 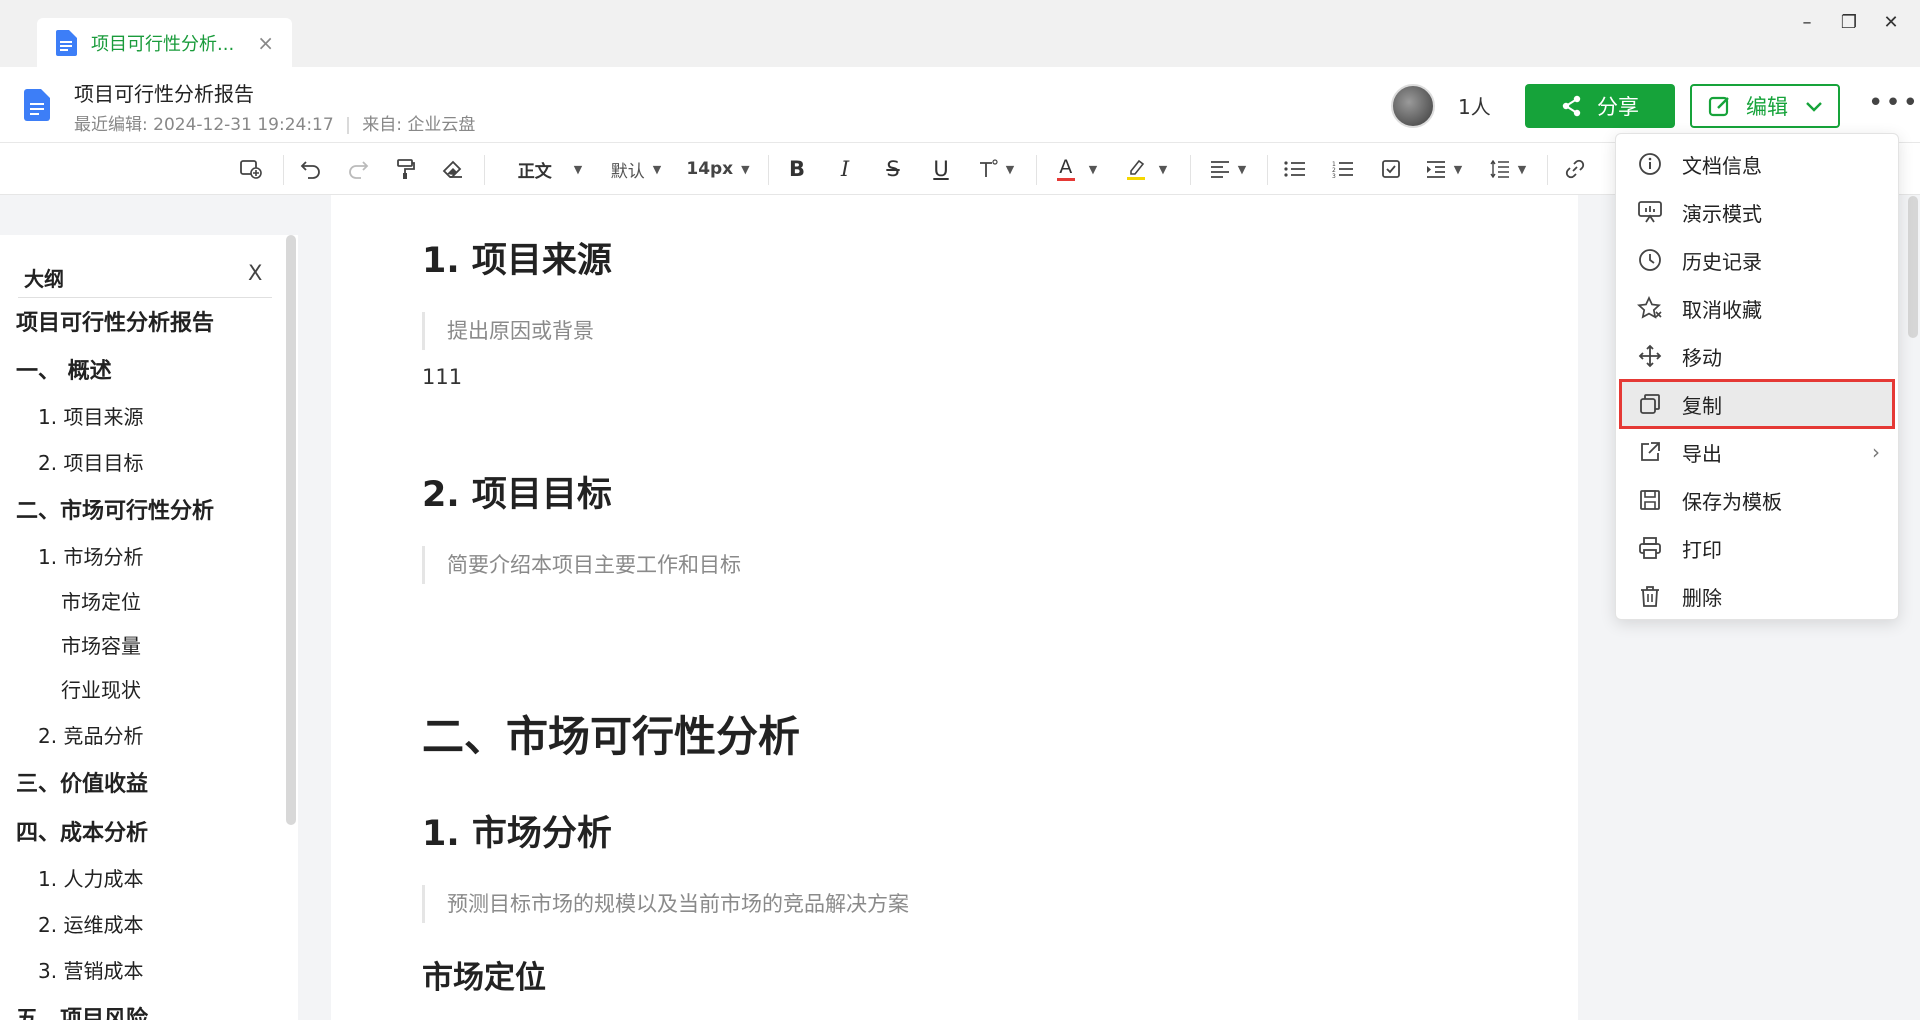 What do you see at coordinates (636, 169) in the screenshot?
I see `font-family-select: 默认 ▼` at bounding box center [636, 169].